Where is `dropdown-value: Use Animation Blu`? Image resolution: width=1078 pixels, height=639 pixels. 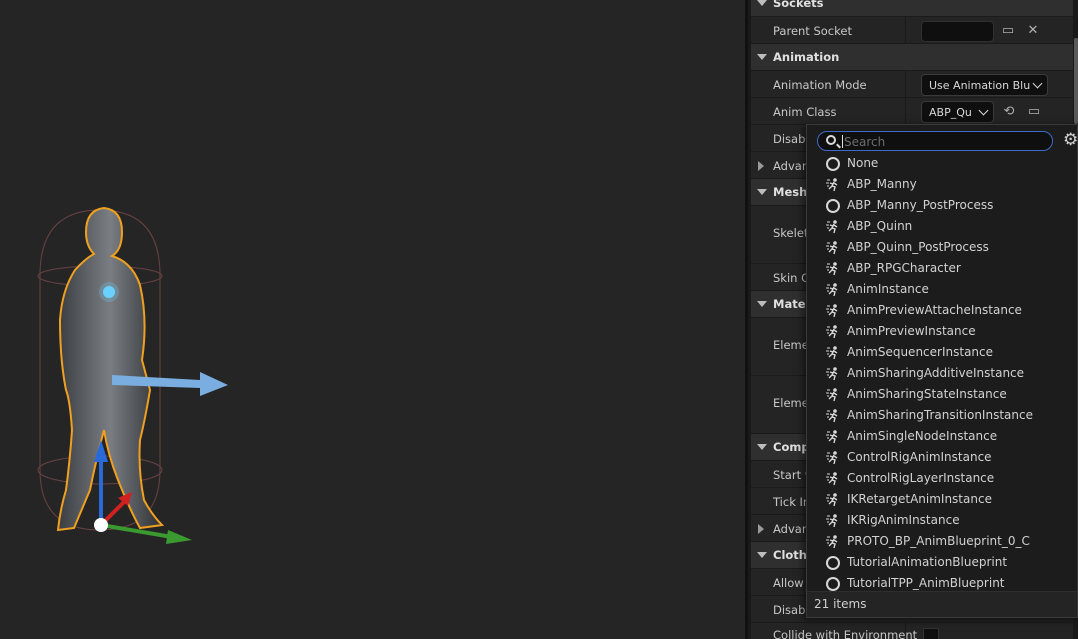 dropdown-value: Use Animation Blu is located at coordinates (980, 85).